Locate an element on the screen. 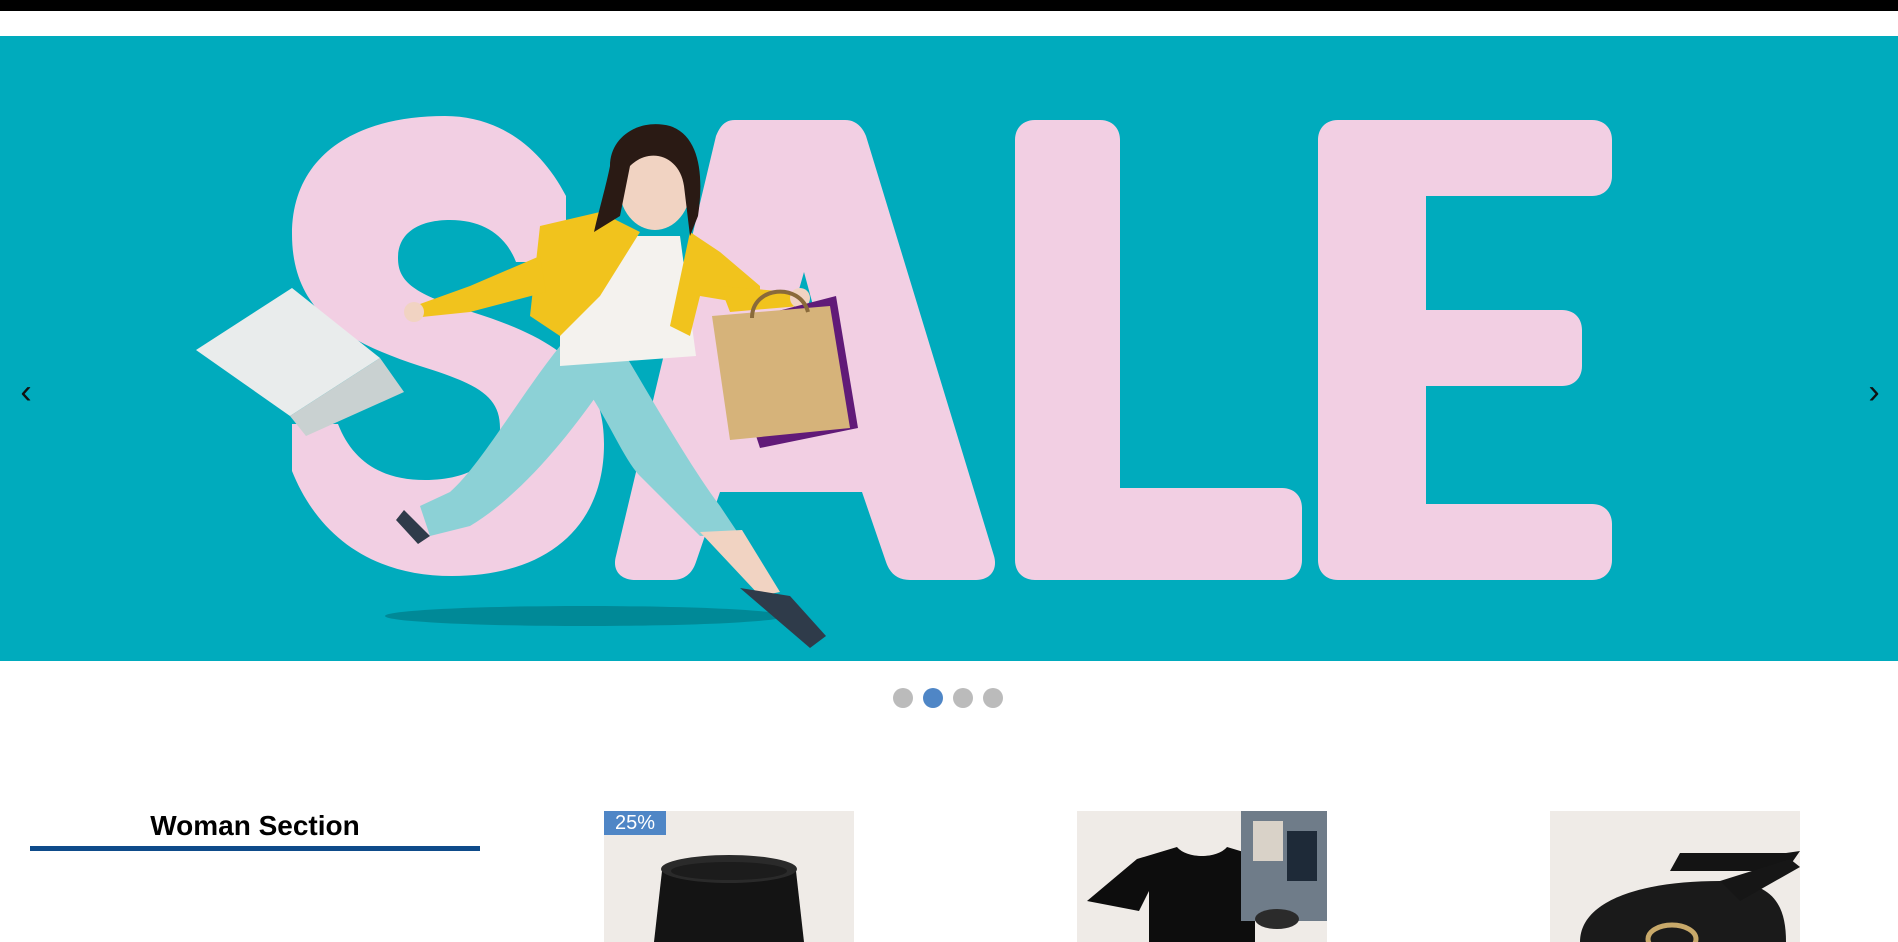 This screenshot has width=1898, height=942. product-card-tshirt is located at coordinates (1202, 876).